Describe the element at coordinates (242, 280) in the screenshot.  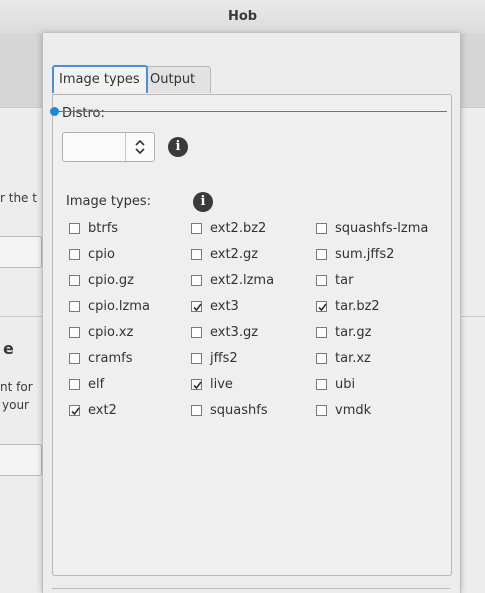
I see `checkbox-label: ext2.lzma` at that location.